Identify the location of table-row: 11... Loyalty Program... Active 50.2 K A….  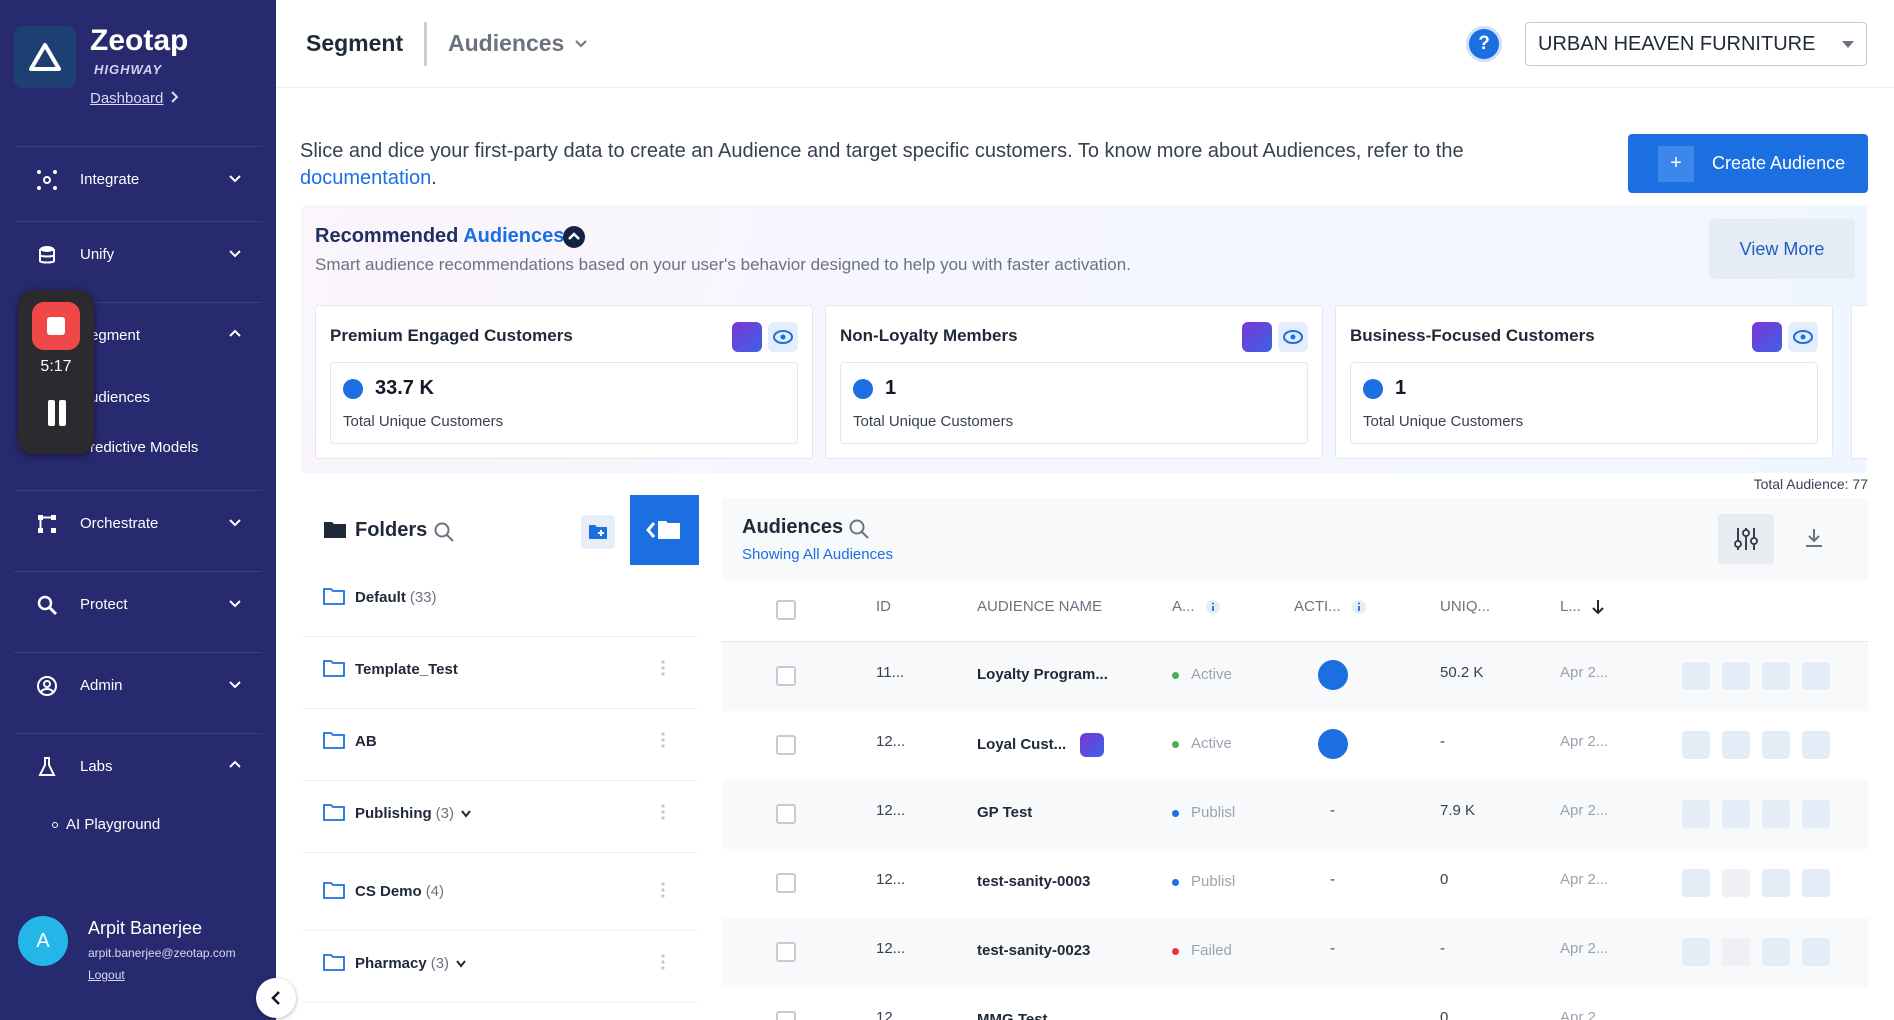
(1295, 676).